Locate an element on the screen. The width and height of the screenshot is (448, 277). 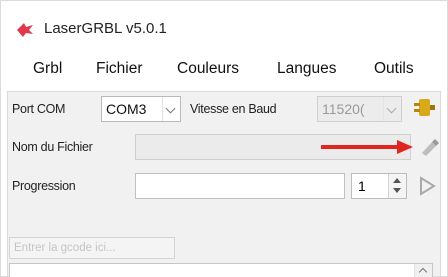
passes-stepper: 1 is located at coordinates (379, 186).